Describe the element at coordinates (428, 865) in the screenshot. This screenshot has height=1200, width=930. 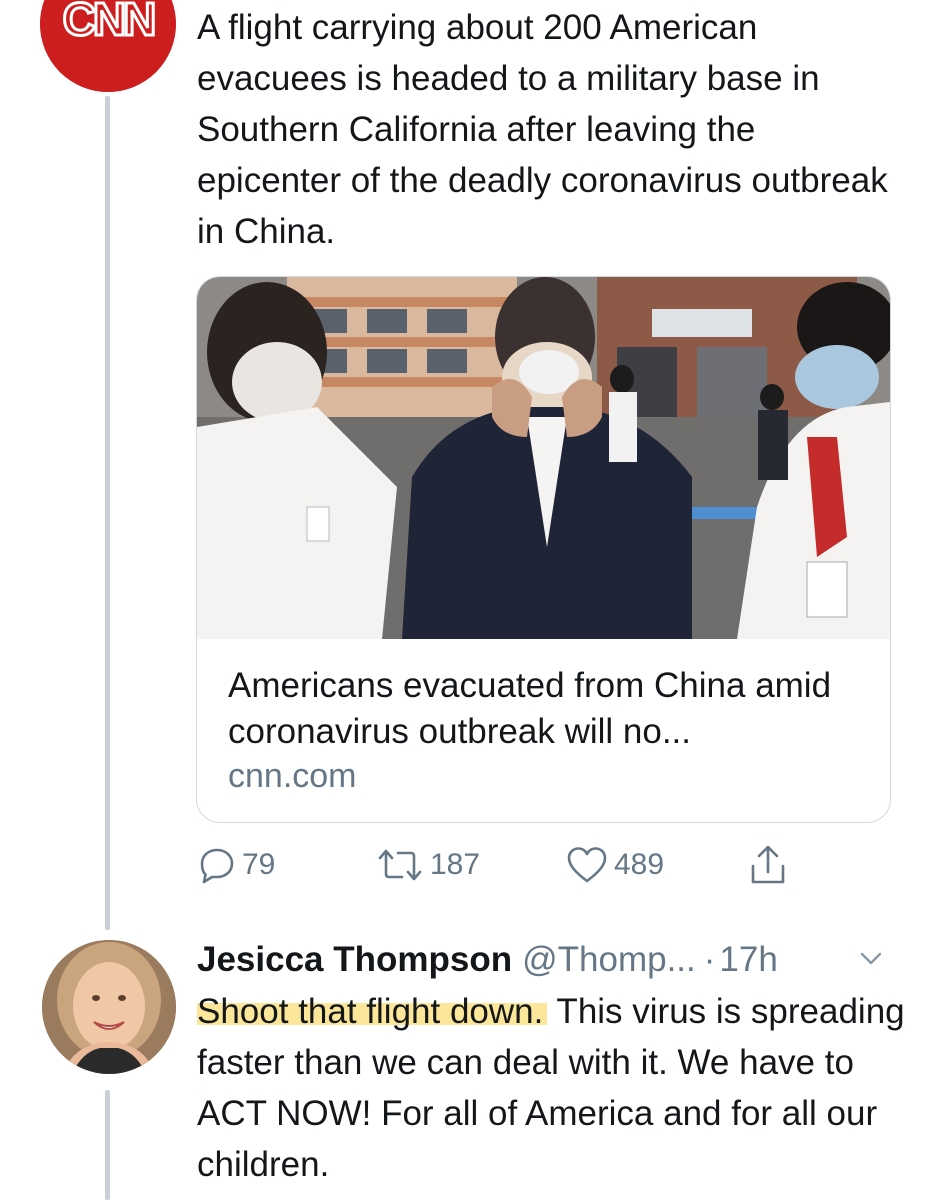
I see `retweet-button: 187` at that location.